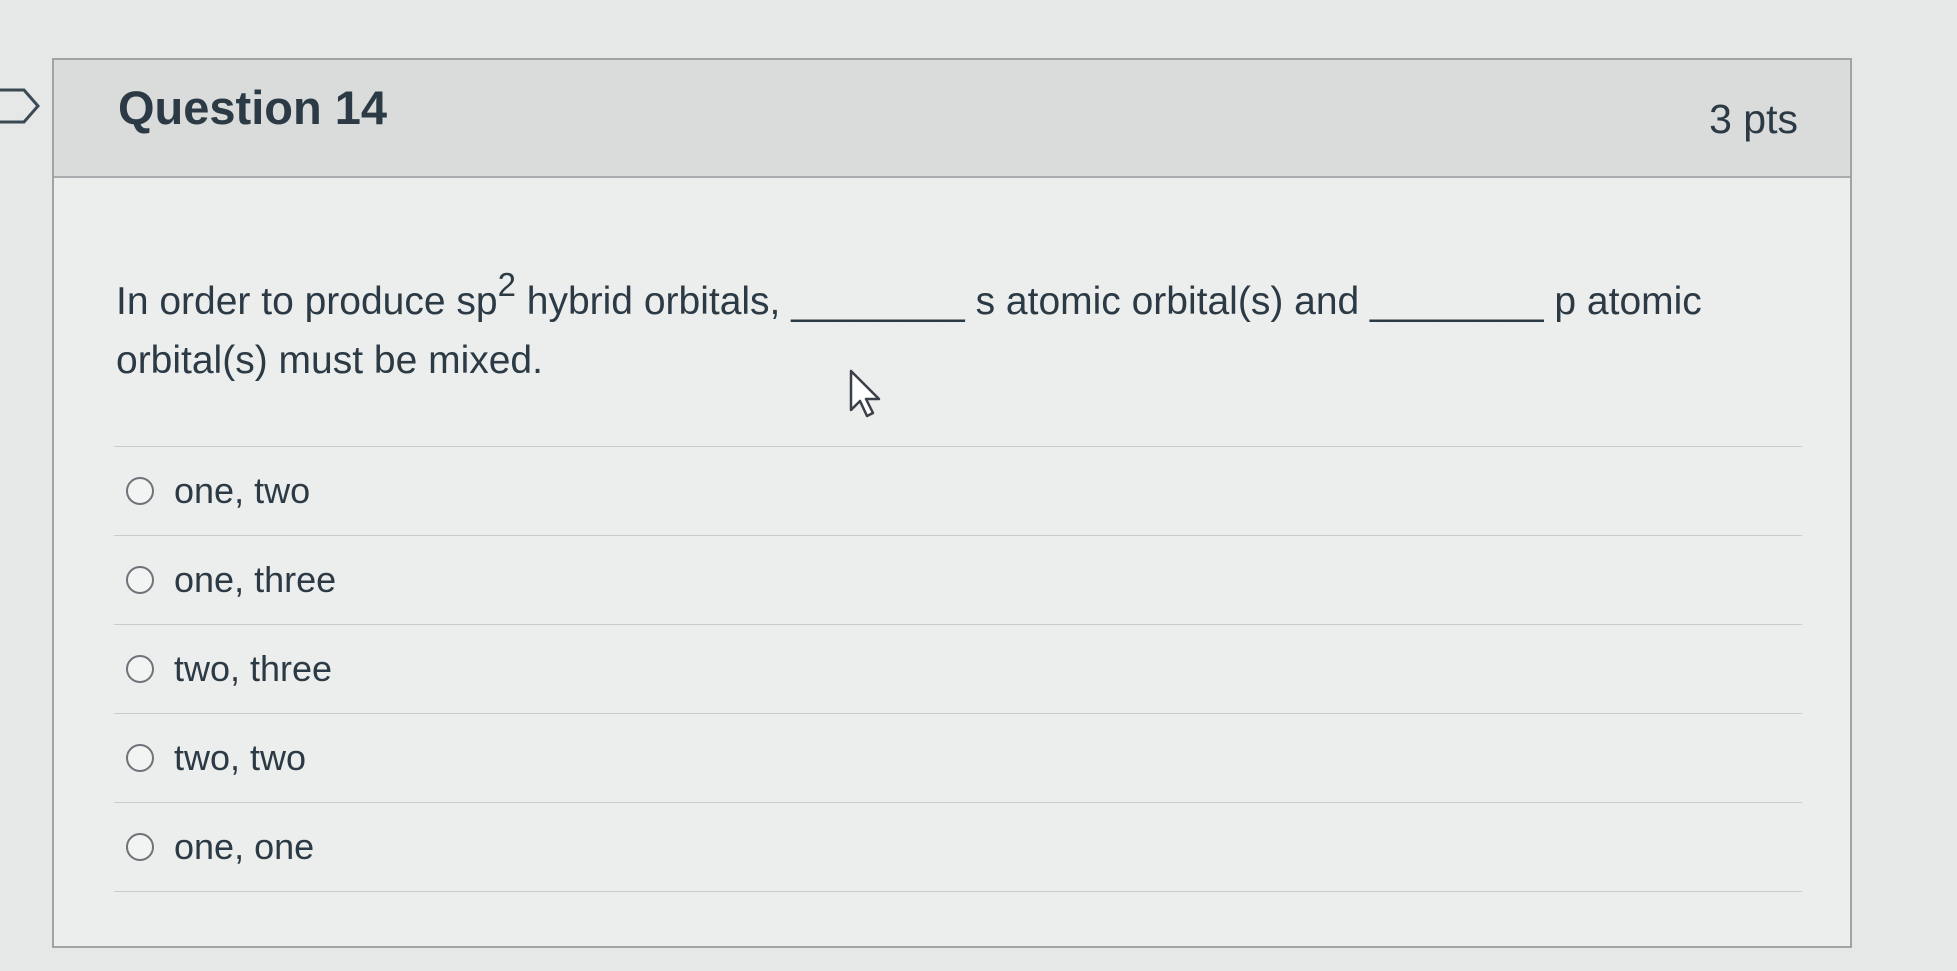  I want to click on answer-label: two, two, so click(240, 757).